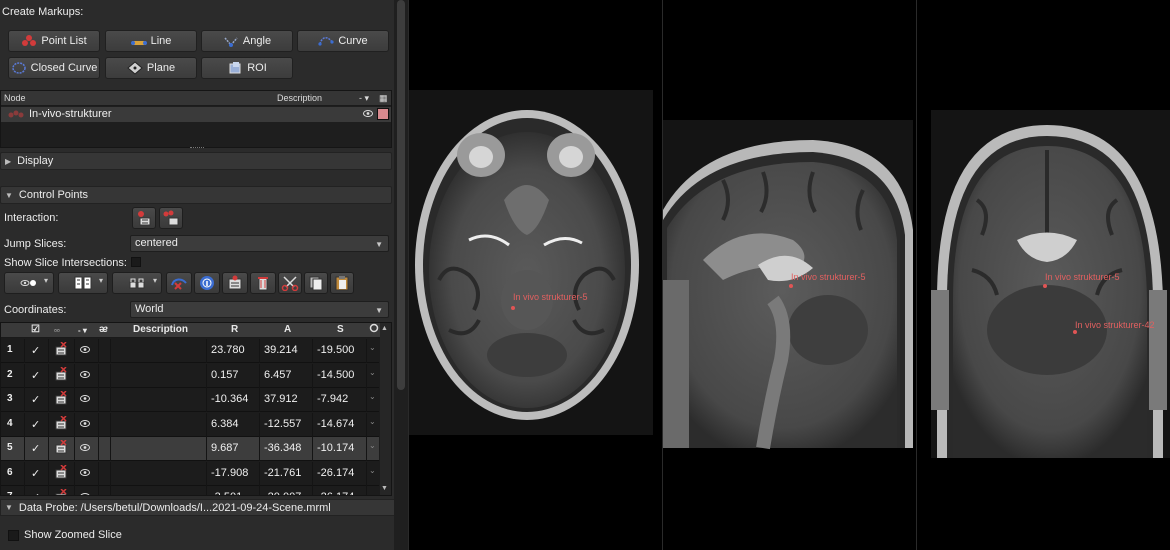 This screenshot has width=1170, height=550. I want to click on place-multiple-points-icon, so click(171, 218).